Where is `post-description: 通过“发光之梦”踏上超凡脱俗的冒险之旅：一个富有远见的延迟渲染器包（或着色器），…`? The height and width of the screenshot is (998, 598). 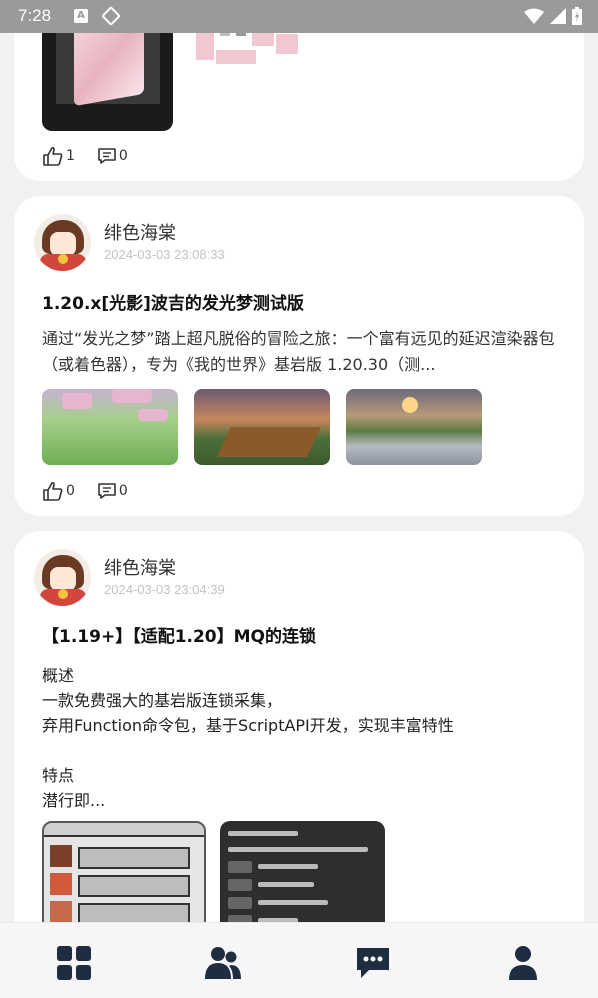
post-description: 通过“发光之梦”踏上超凡脱俗的冒险之旅：一个富有远见的延迟渲染器包（或着色器），… is located at coordinates (300, 352).